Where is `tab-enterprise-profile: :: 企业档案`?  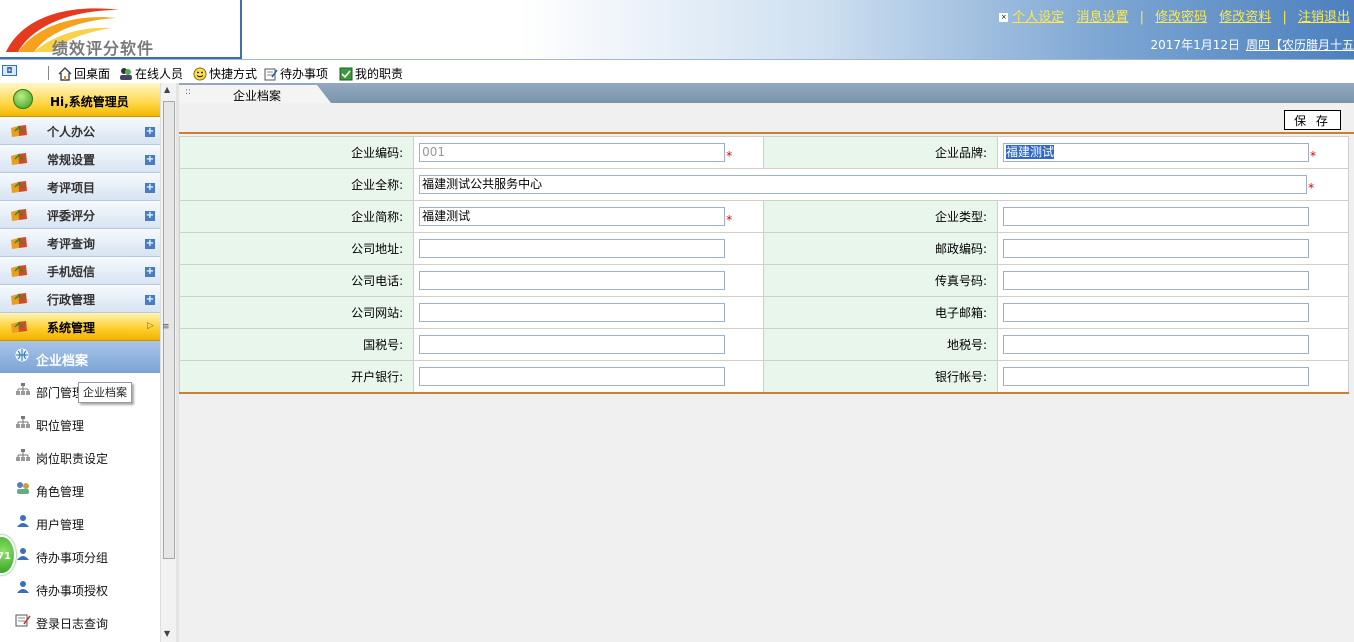
tab-enterprise-profile: :: 企业档案 is located at coordinates (255, 94).